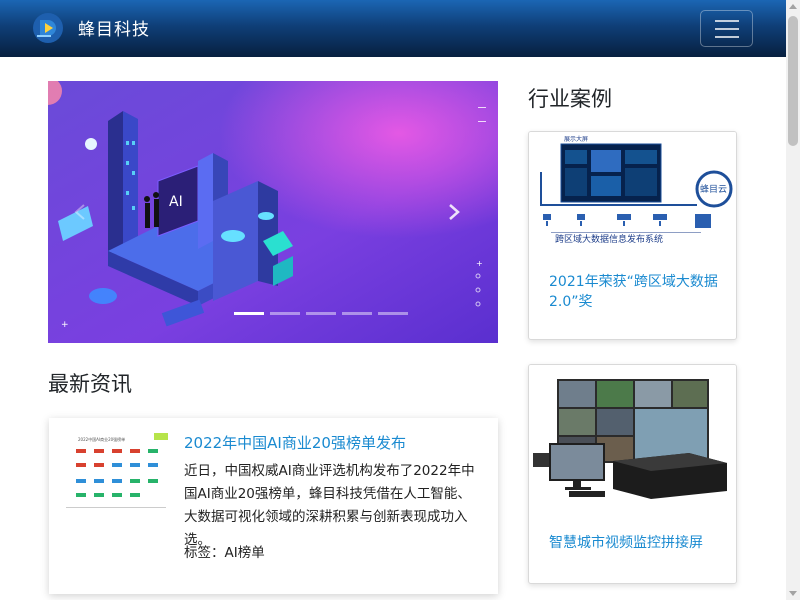  I want to click on chevron-right-icon, so click(454, 212).